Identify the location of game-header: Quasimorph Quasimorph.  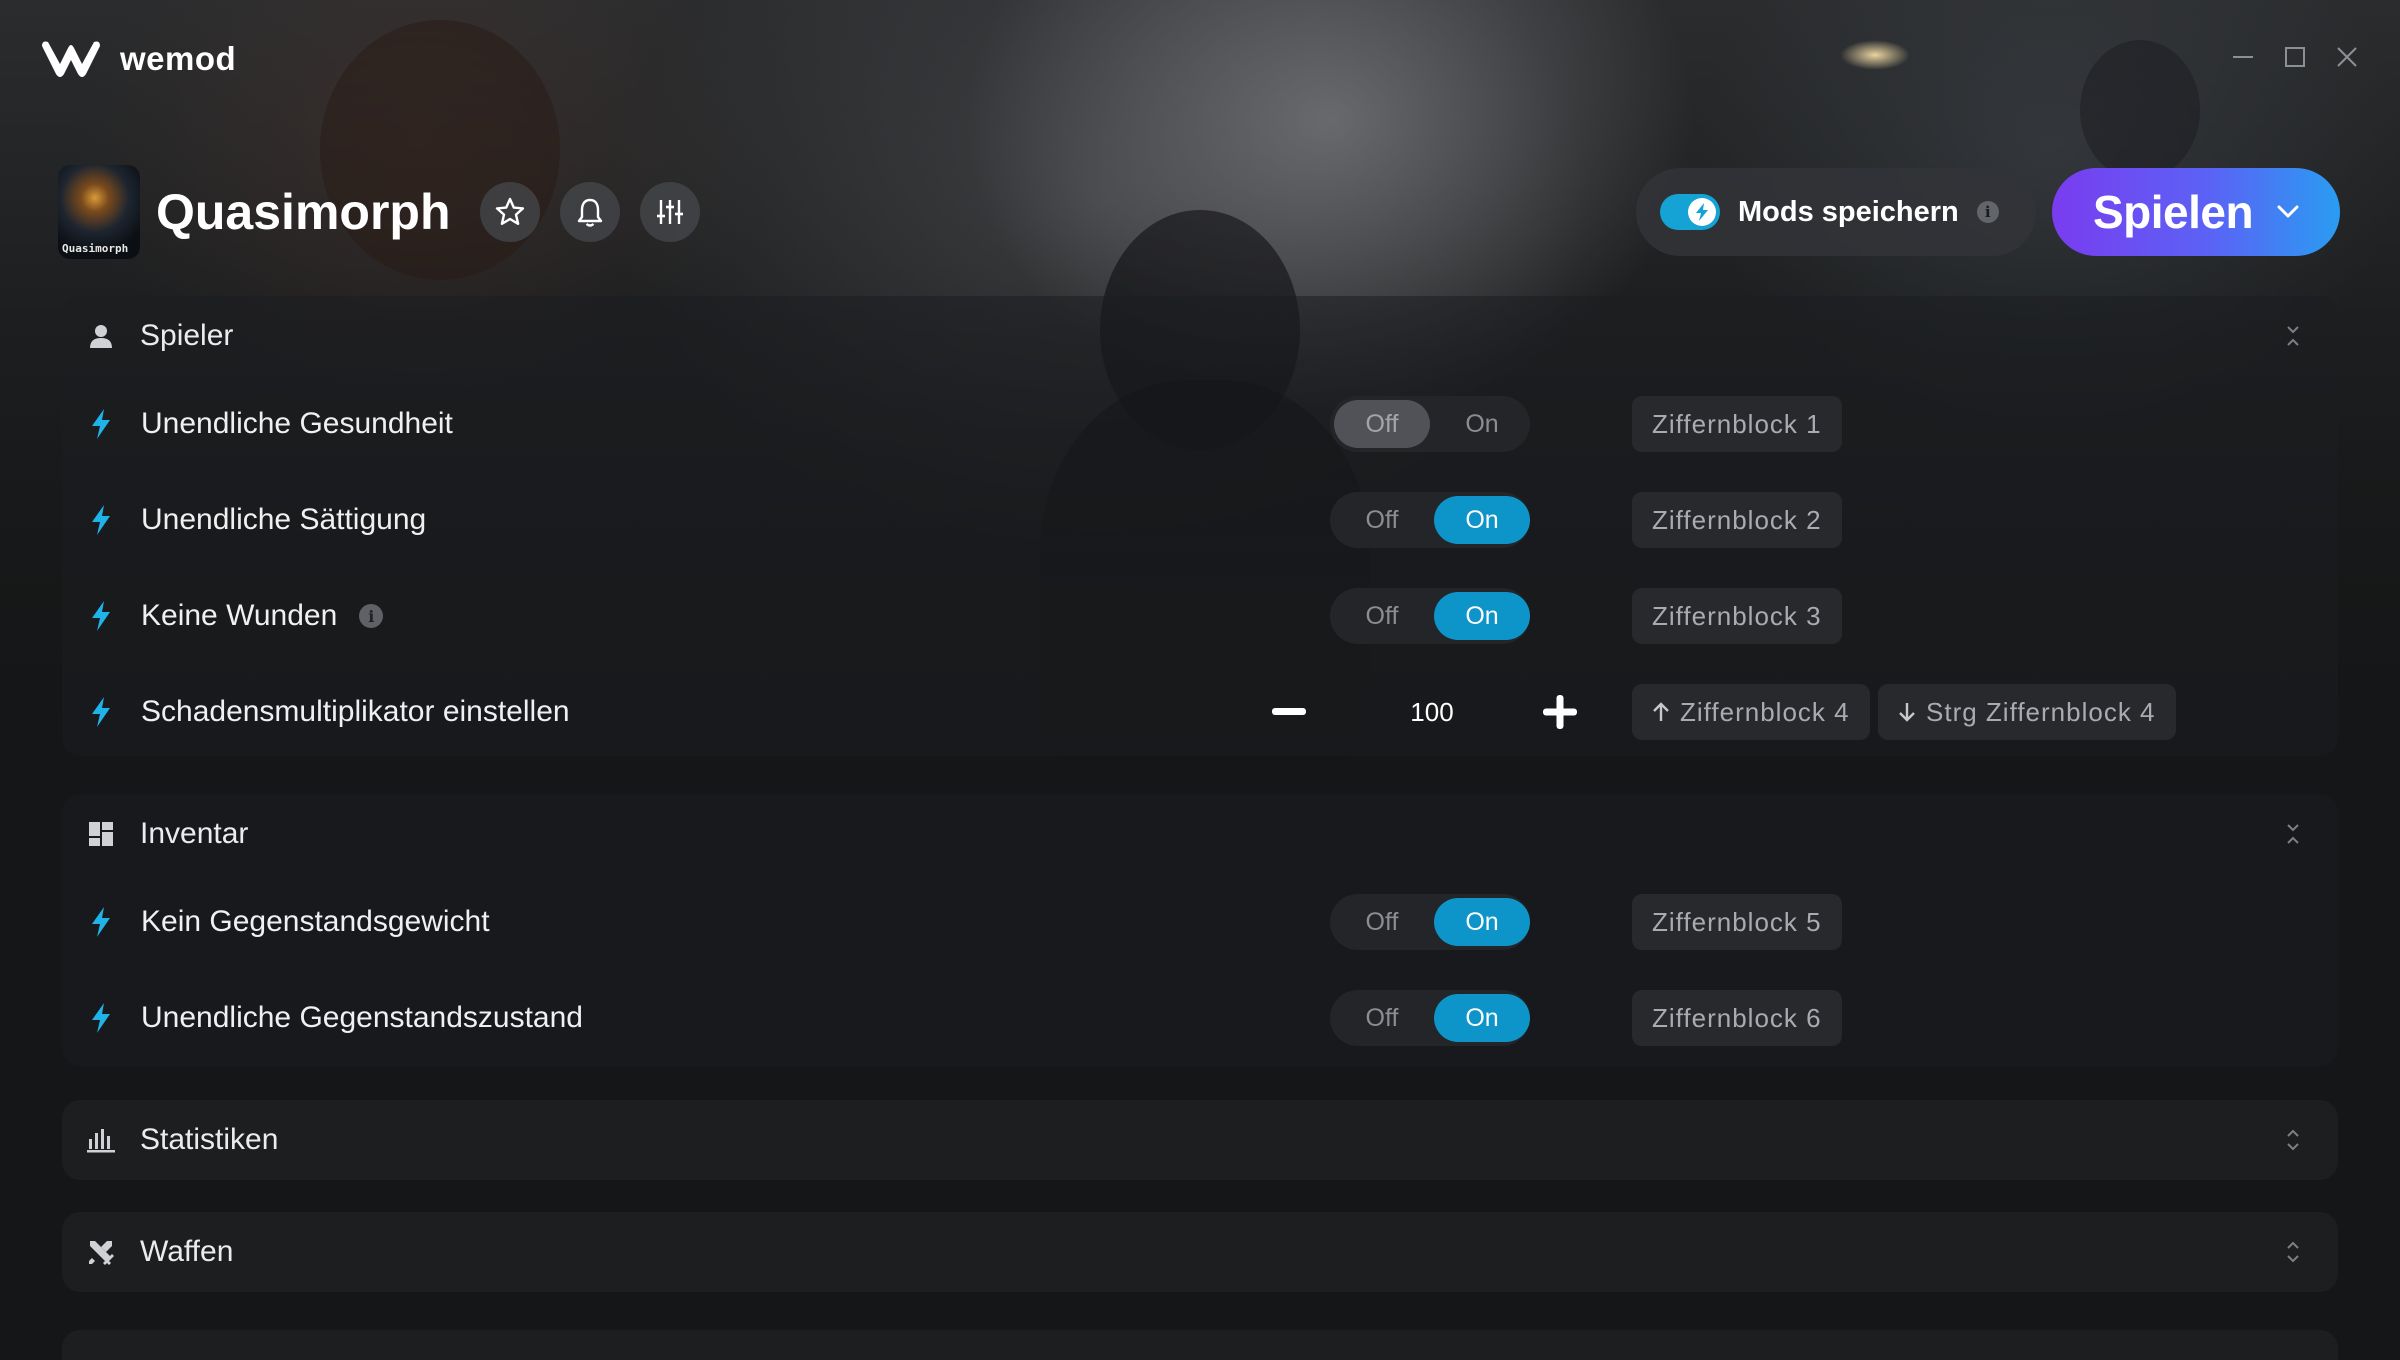
(379, 212).